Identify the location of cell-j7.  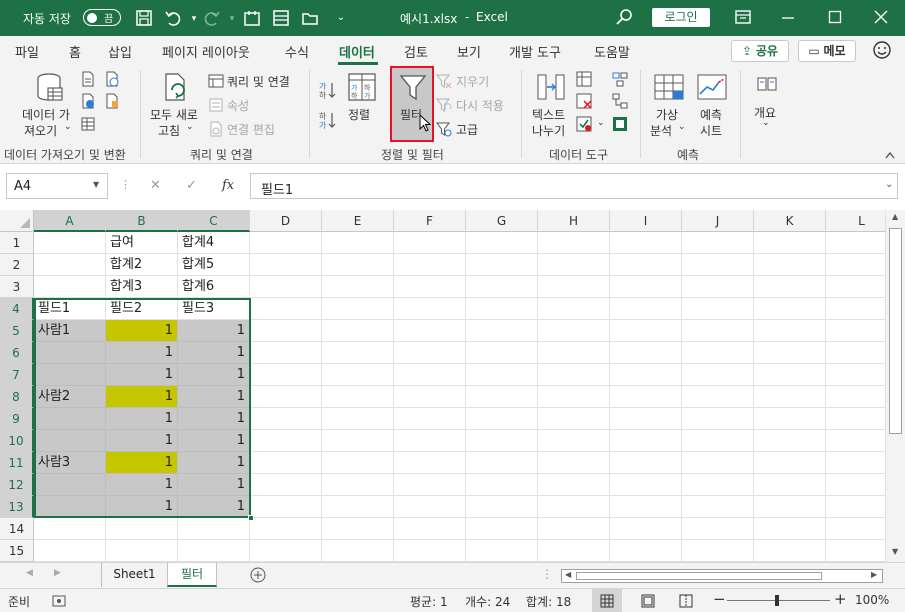
(718, 375).